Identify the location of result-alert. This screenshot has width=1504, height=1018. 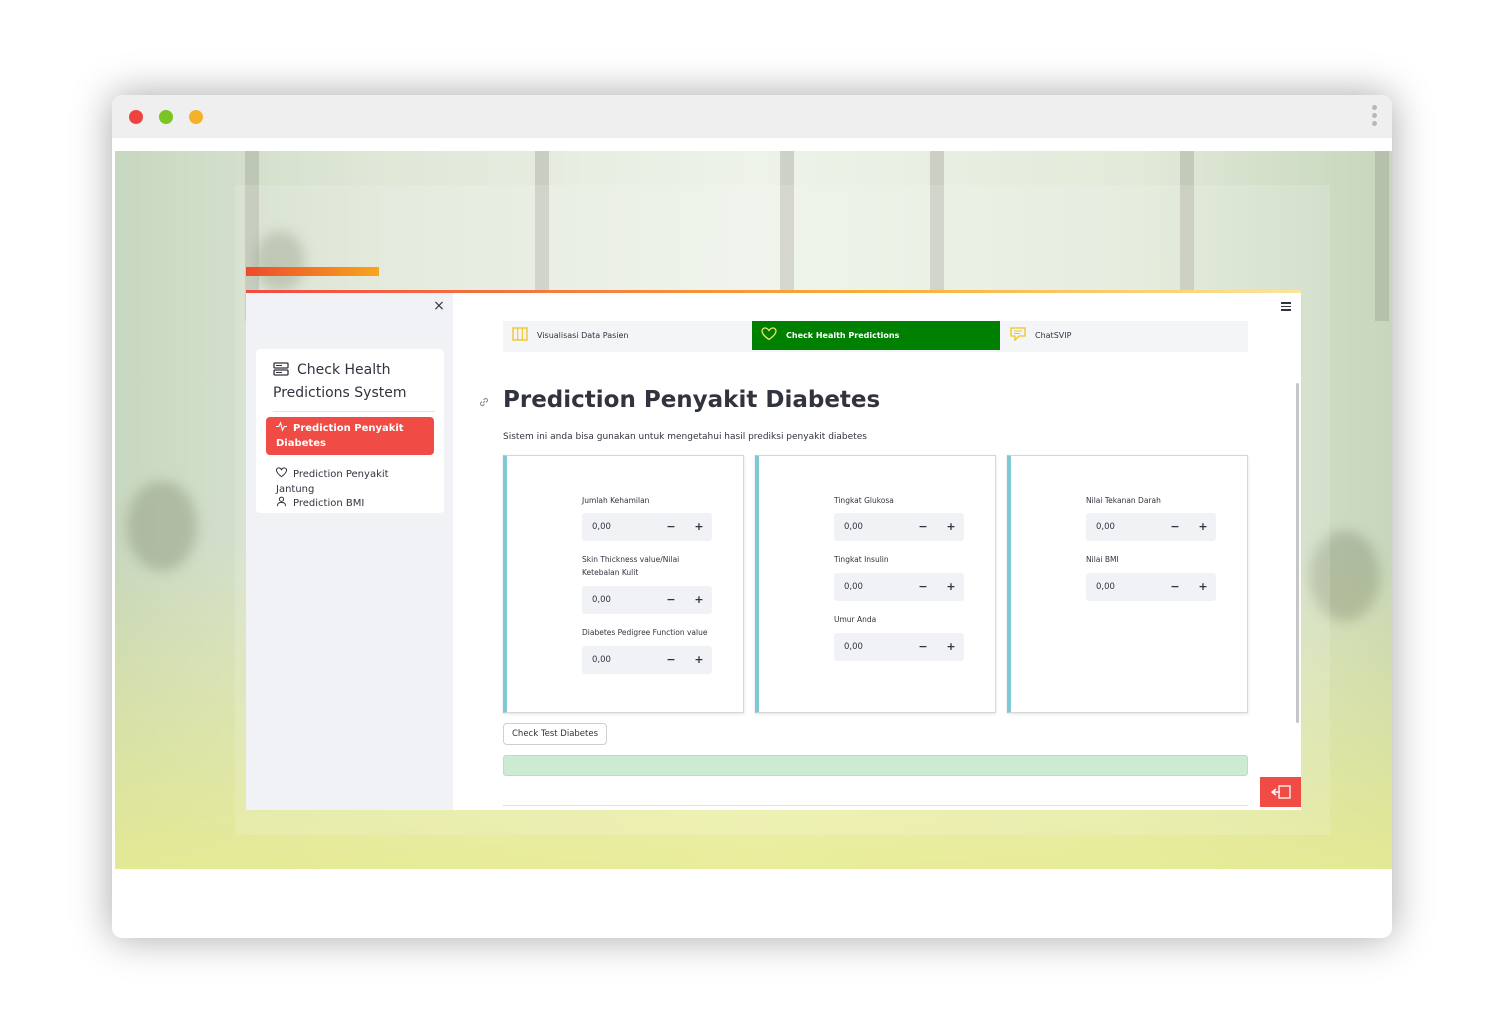
(875, 765).